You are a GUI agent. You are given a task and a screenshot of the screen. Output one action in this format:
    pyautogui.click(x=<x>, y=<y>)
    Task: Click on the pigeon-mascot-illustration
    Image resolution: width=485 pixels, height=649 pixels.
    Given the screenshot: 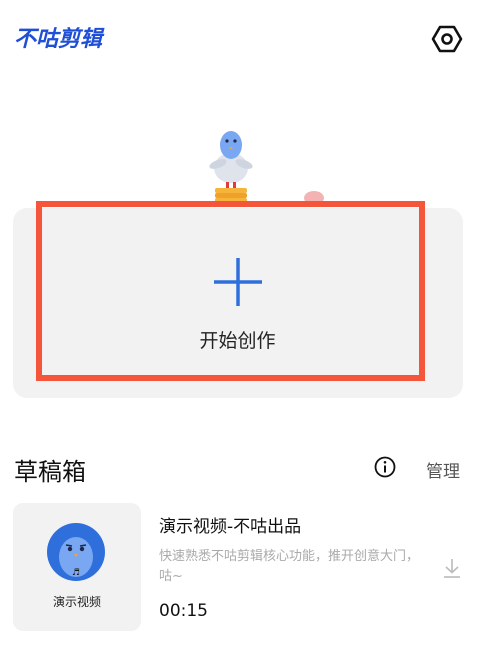 What is the action you would take?
    pyautogui.click(x=231, y=167)
    